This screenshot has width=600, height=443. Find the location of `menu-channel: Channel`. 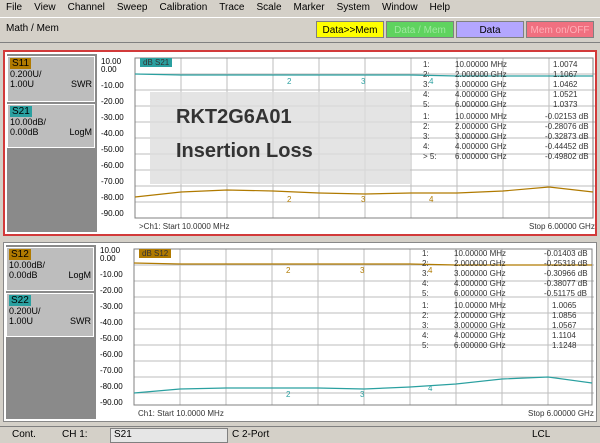

menu-channel: Channel is located at coordinates (86, 8).